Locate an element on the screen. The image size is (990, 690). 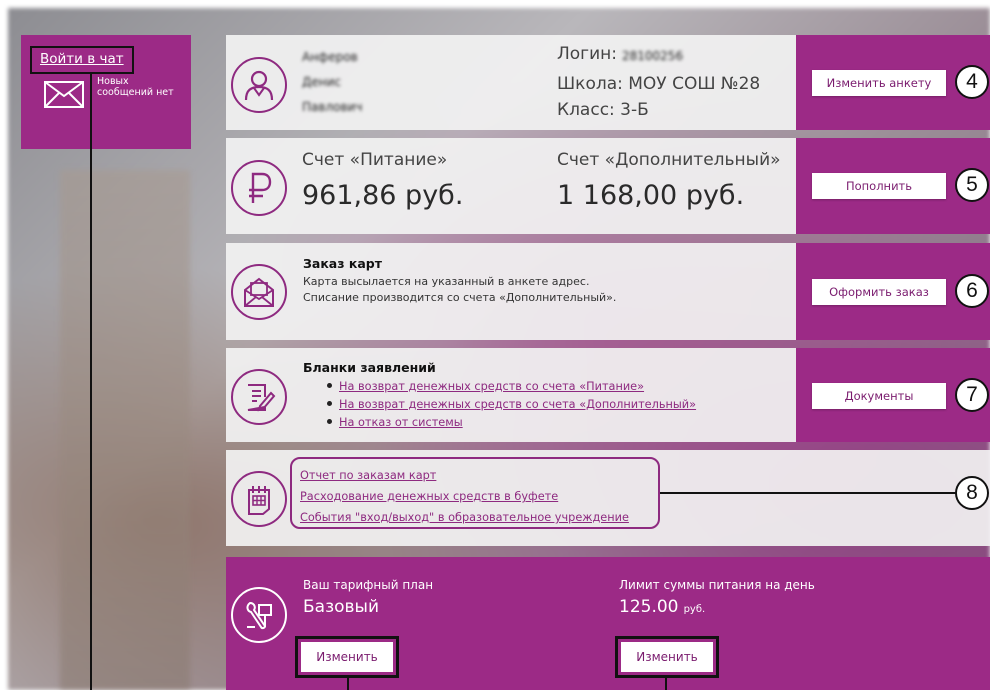
profile-surname: Анферов is located at coordinates (330, 57).